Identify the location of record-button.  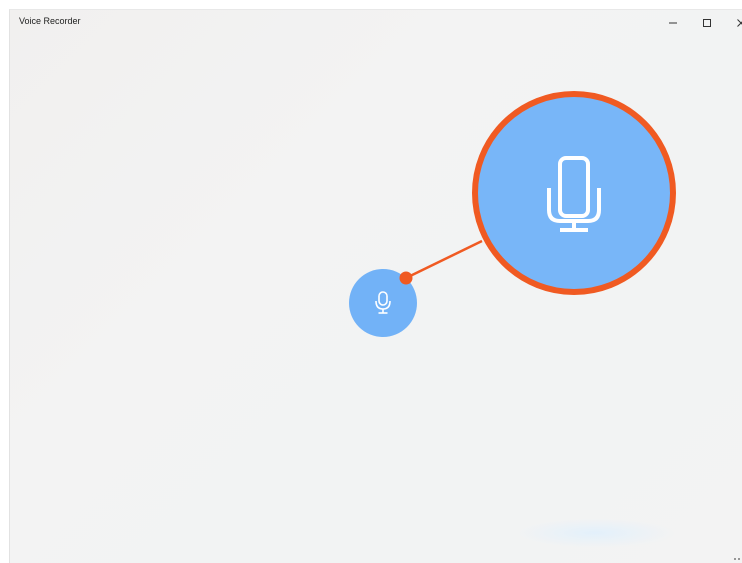
(383, 303).